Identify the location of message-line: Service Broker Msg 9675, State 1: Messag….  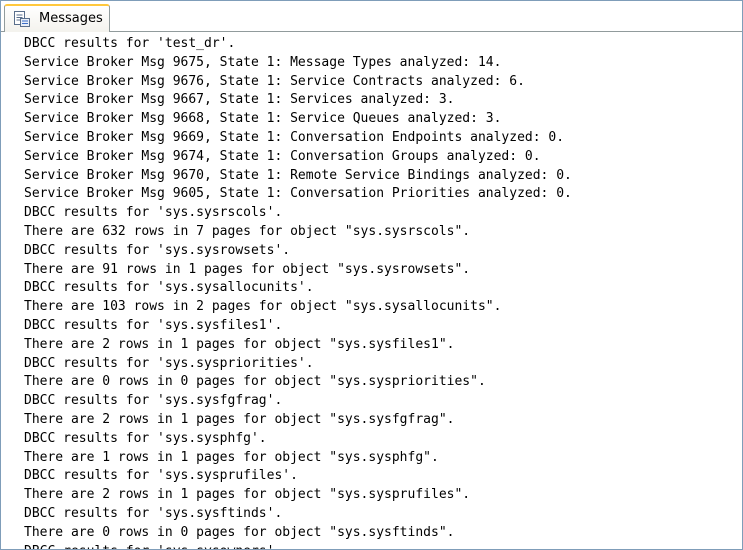
(263, 62).